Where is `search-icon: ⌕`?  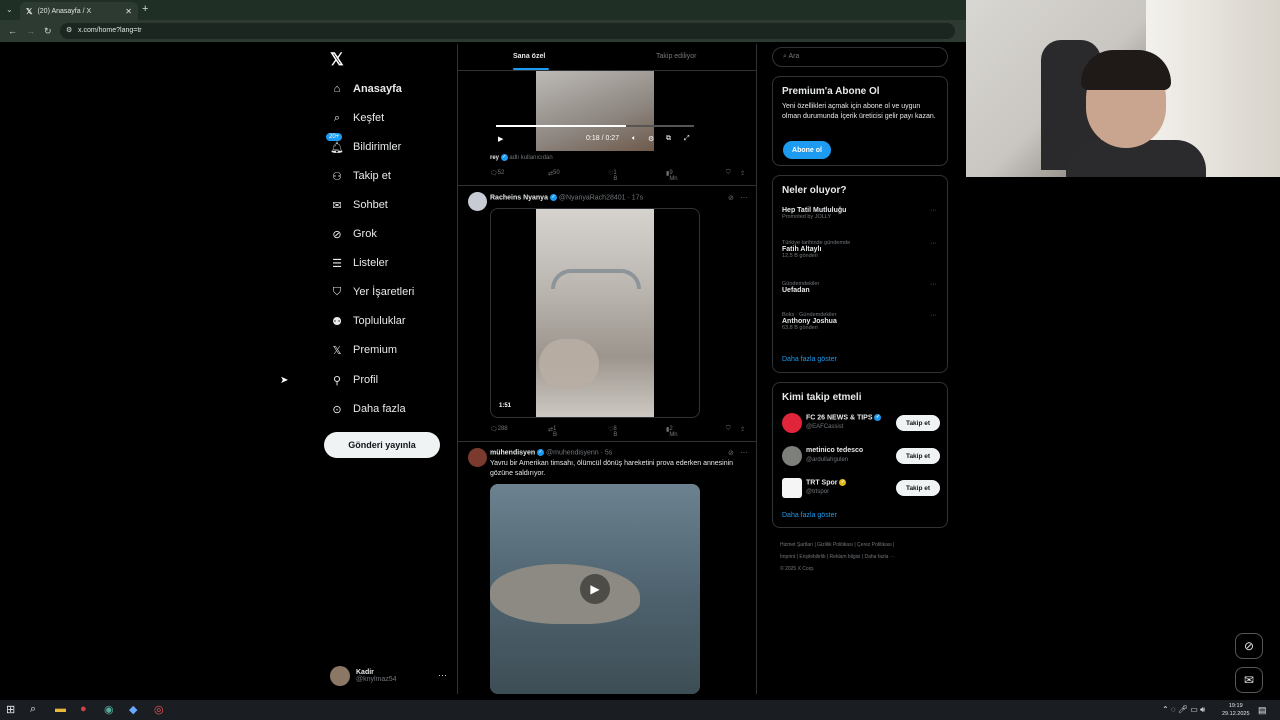 search-icon: ⌕ is located at coordinates (33, 709).